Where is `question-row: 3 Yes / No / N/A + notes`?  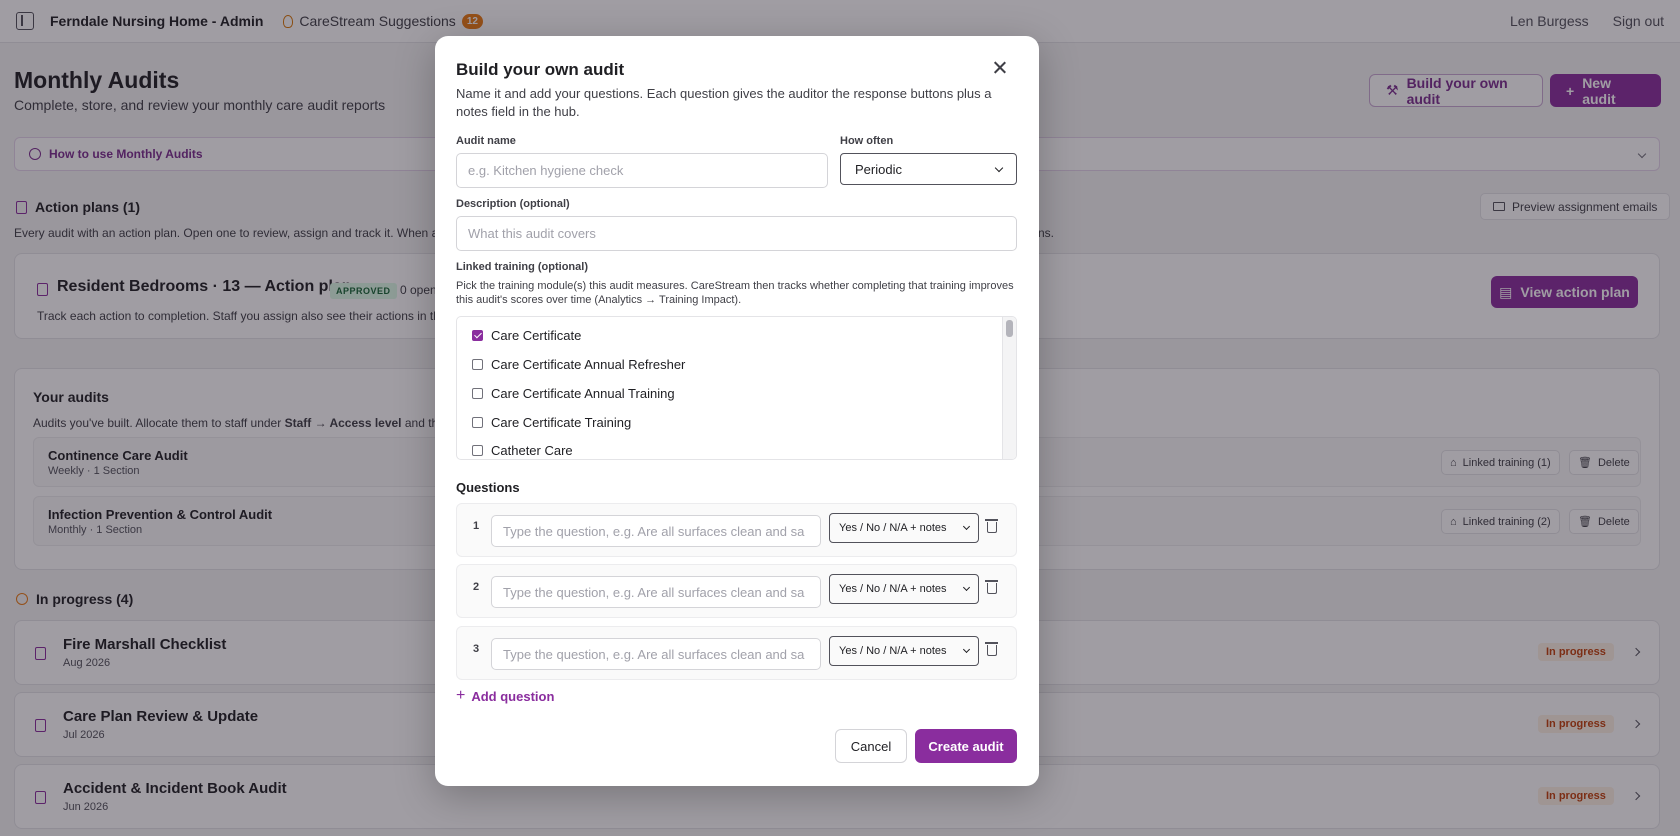 question-row: 3 Yes / No / N/A + notes is located at coordinates (736, 653).